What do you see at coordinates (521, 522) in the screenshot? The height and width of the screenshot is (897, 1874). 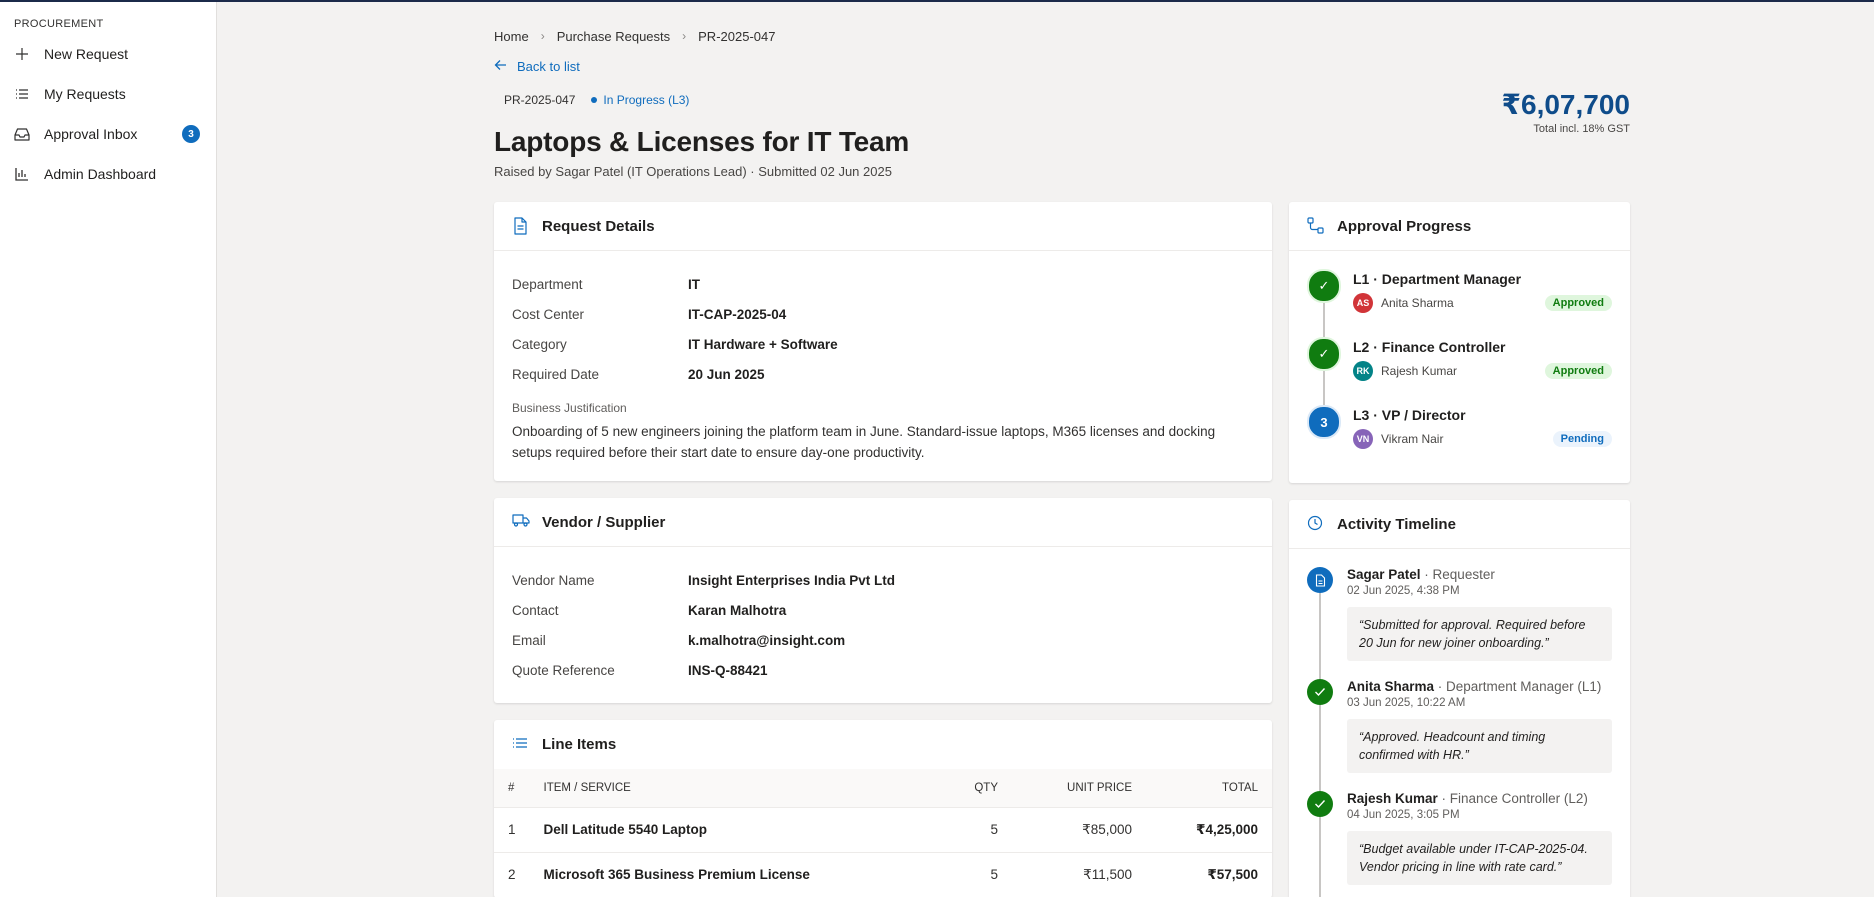 I see `truck-icon` at bounding box center [521, 522].